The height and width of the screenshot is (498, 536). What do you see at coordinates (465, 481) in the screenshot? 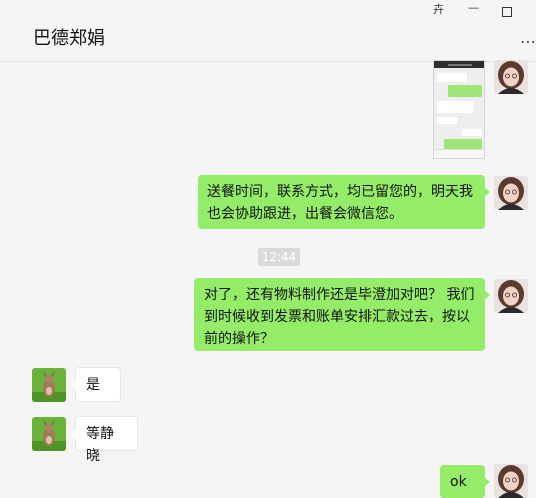
I see `message-bubble: ok` at bounding box center [465, 481].